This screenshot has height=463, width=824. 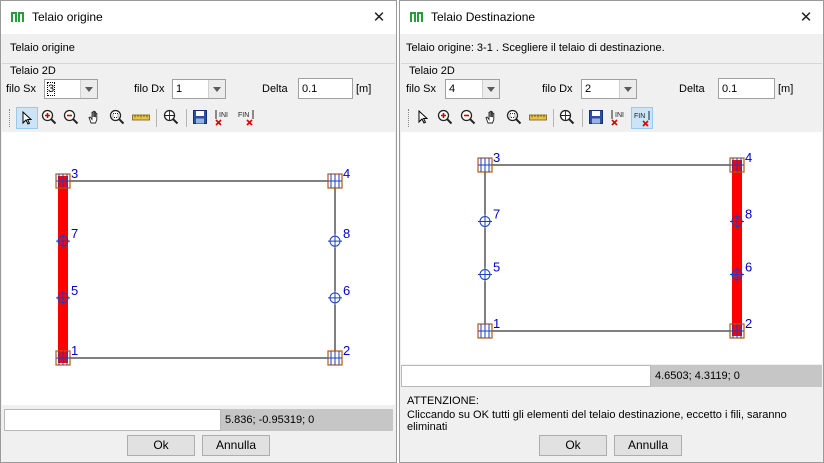 I want to click on node-label: 8, so click(x=346, y=233).